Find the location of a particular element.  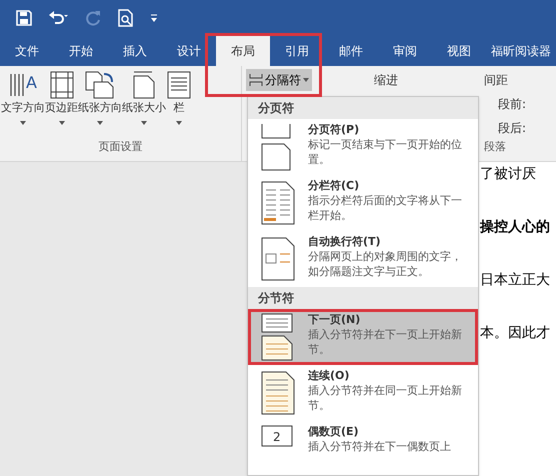

group-label: 段落 is located at coordinates (495, 146).